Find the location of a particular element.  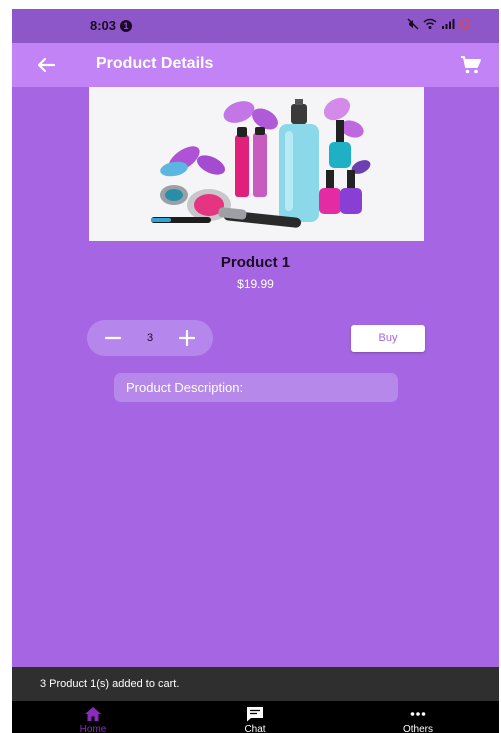

quantity-stepper: 3 is located at coordinates (150, 338).